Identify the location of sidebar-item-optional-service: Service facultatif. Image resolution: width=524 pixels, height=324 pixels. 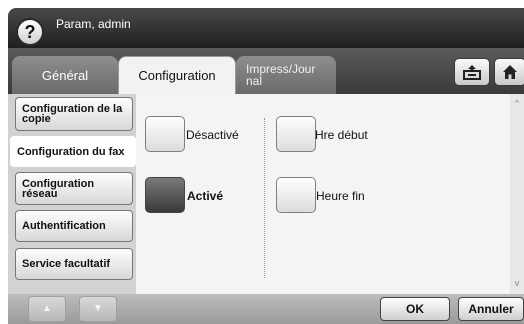
(74, 264).